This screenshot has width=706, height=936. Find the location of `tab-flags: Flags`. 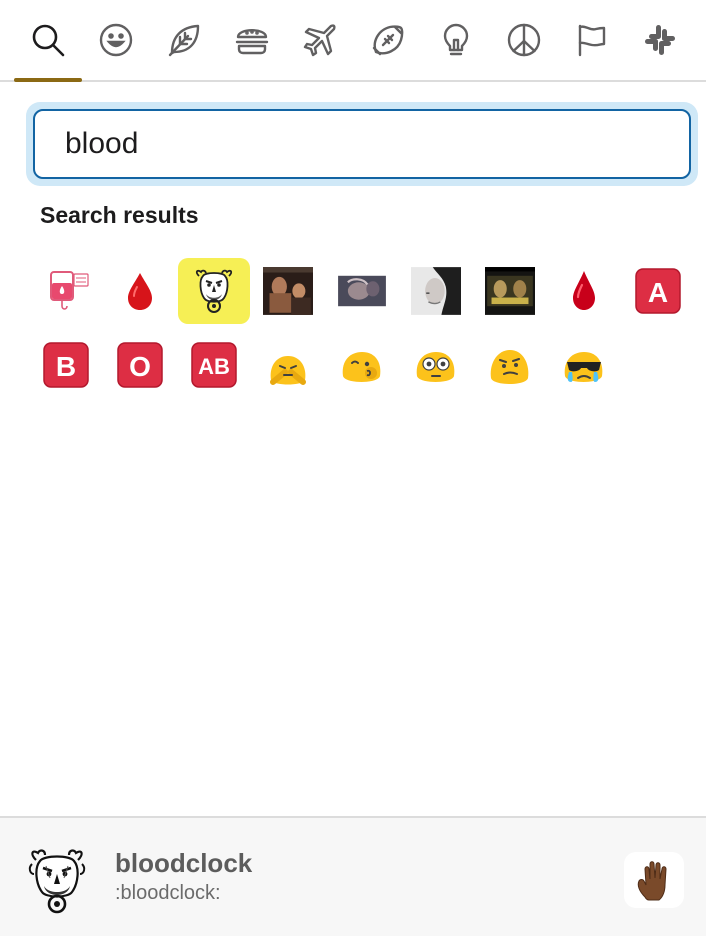

tab-flags: Flags is located at coordinates (592, 40).